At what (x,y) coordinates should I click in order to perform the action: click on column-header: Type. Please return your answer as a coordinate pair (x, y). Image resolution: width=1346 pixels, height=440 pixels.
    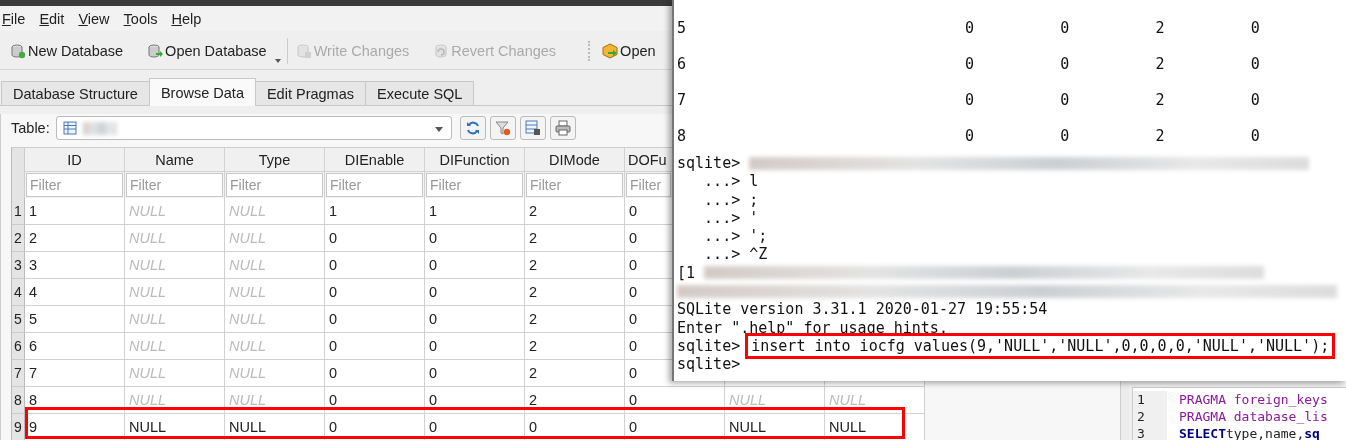
    Looking at the image, I should click on (275, 160).